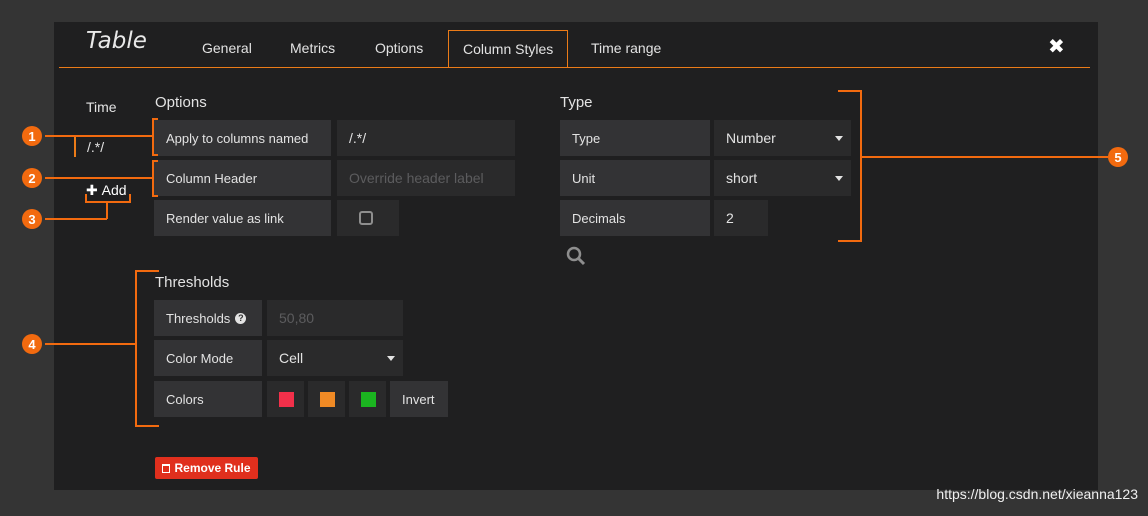  I want to click on thresholds-label: Thresholds ?, so click(208, 318).